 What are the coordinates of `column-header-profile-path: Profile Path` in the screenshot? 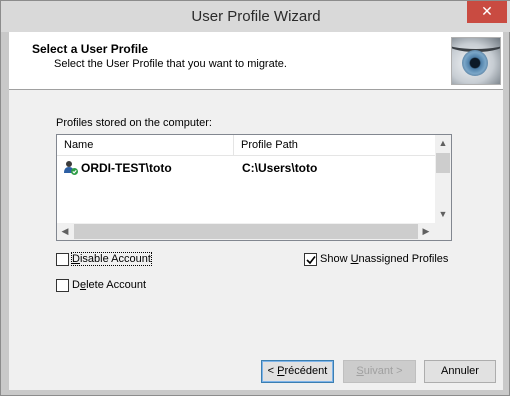 It's located at (334, 145).